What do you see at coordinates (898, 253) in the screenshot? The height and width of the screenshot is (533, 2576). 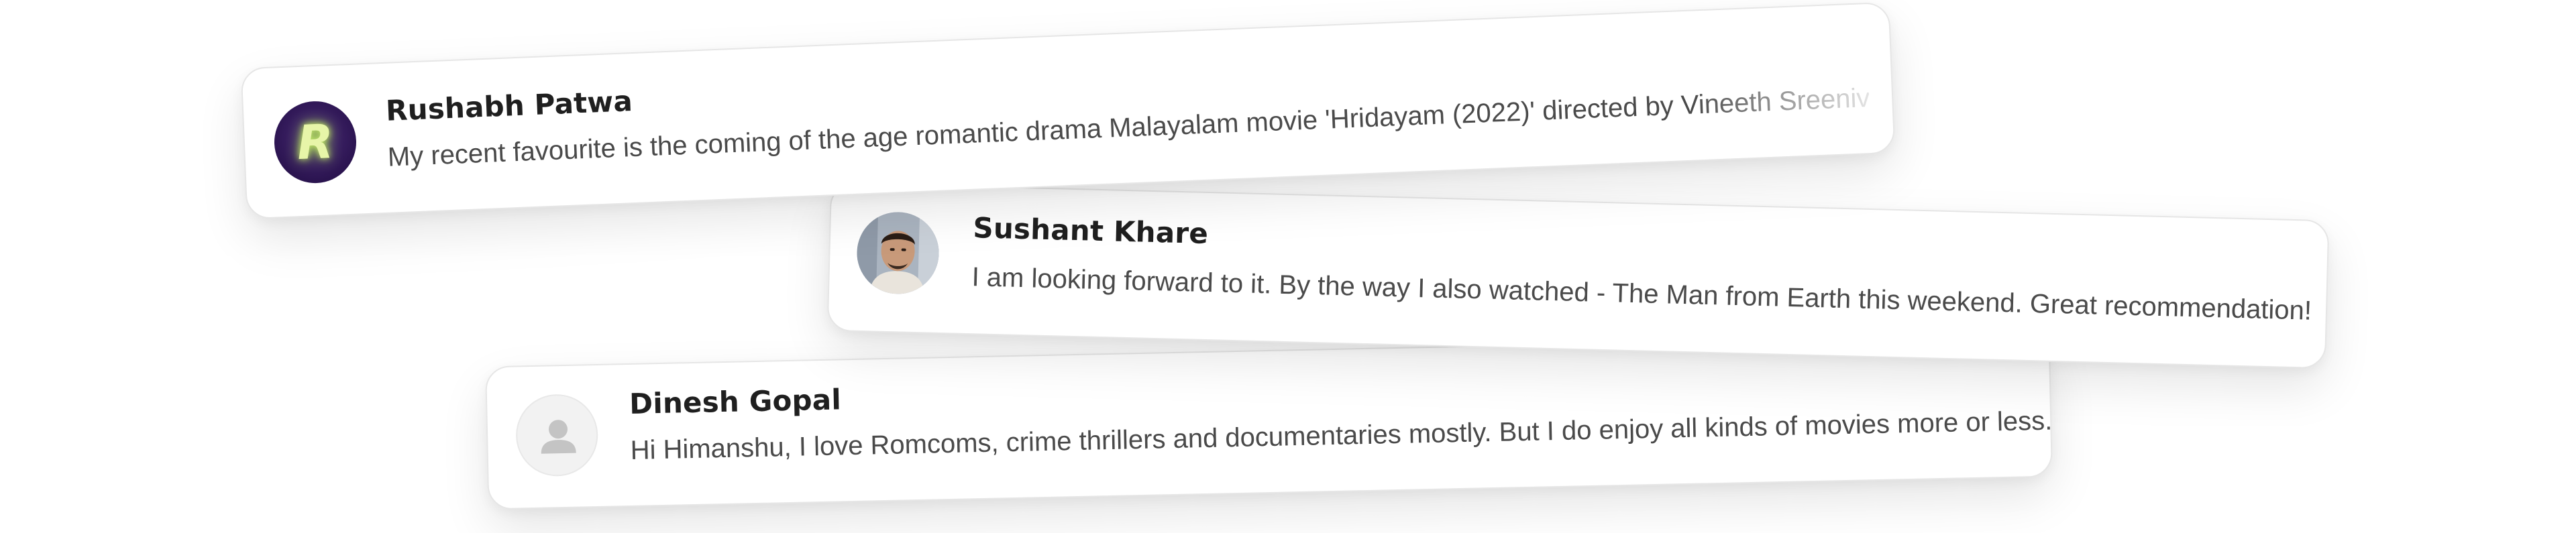 I see `profile-photo-icon` at bounding box center [898, 253].